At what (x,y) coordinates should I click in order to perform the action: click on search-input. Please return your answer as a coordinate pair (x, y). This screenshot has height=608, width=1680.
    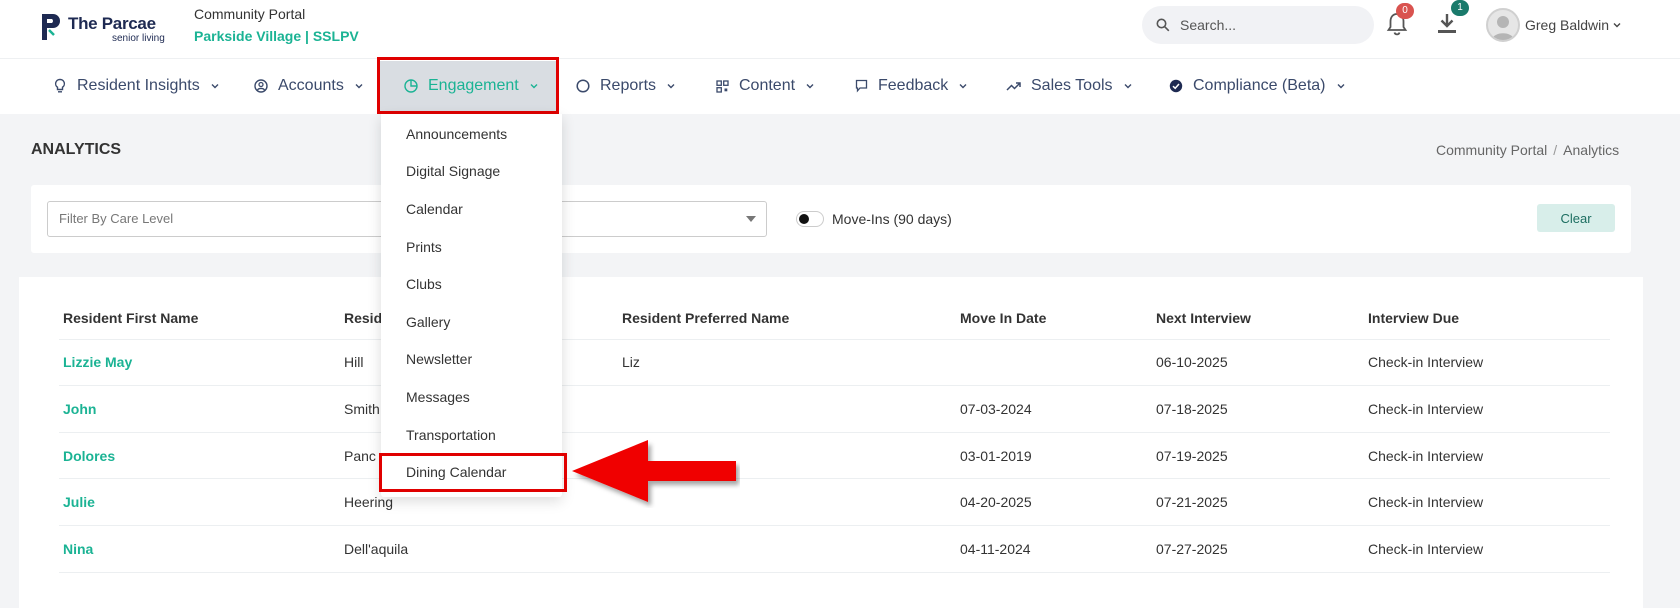
    Looking at the image, I should click on (1270, 25).